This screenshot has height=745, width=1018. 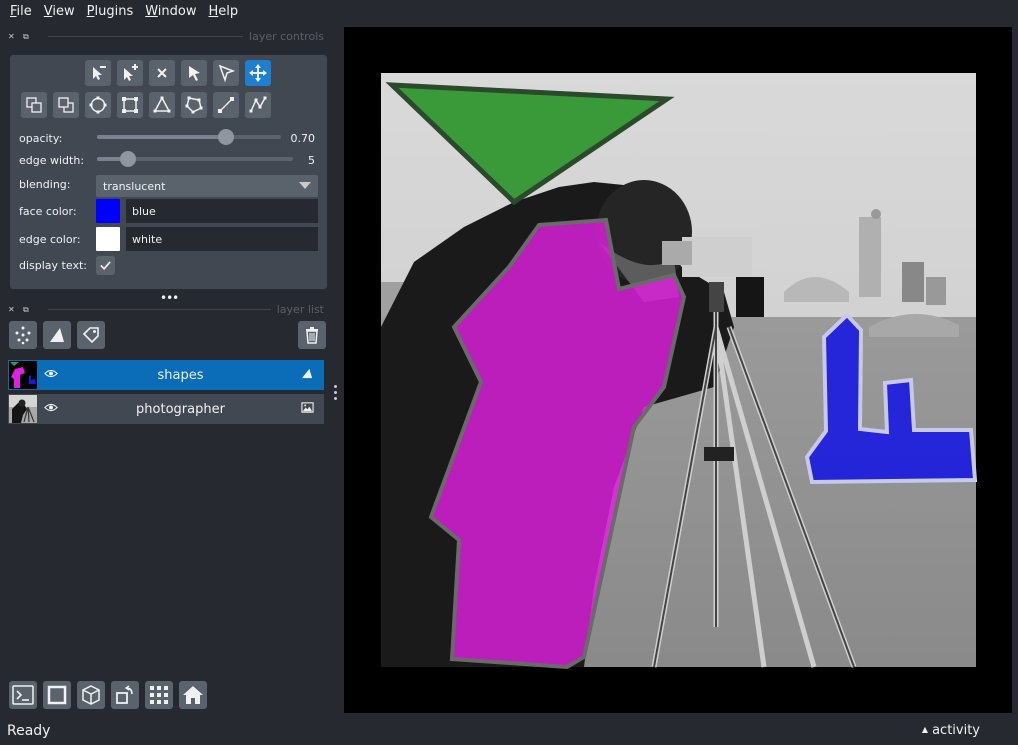 I want to click on new-points-layer-button, so click(x=23, y=335).